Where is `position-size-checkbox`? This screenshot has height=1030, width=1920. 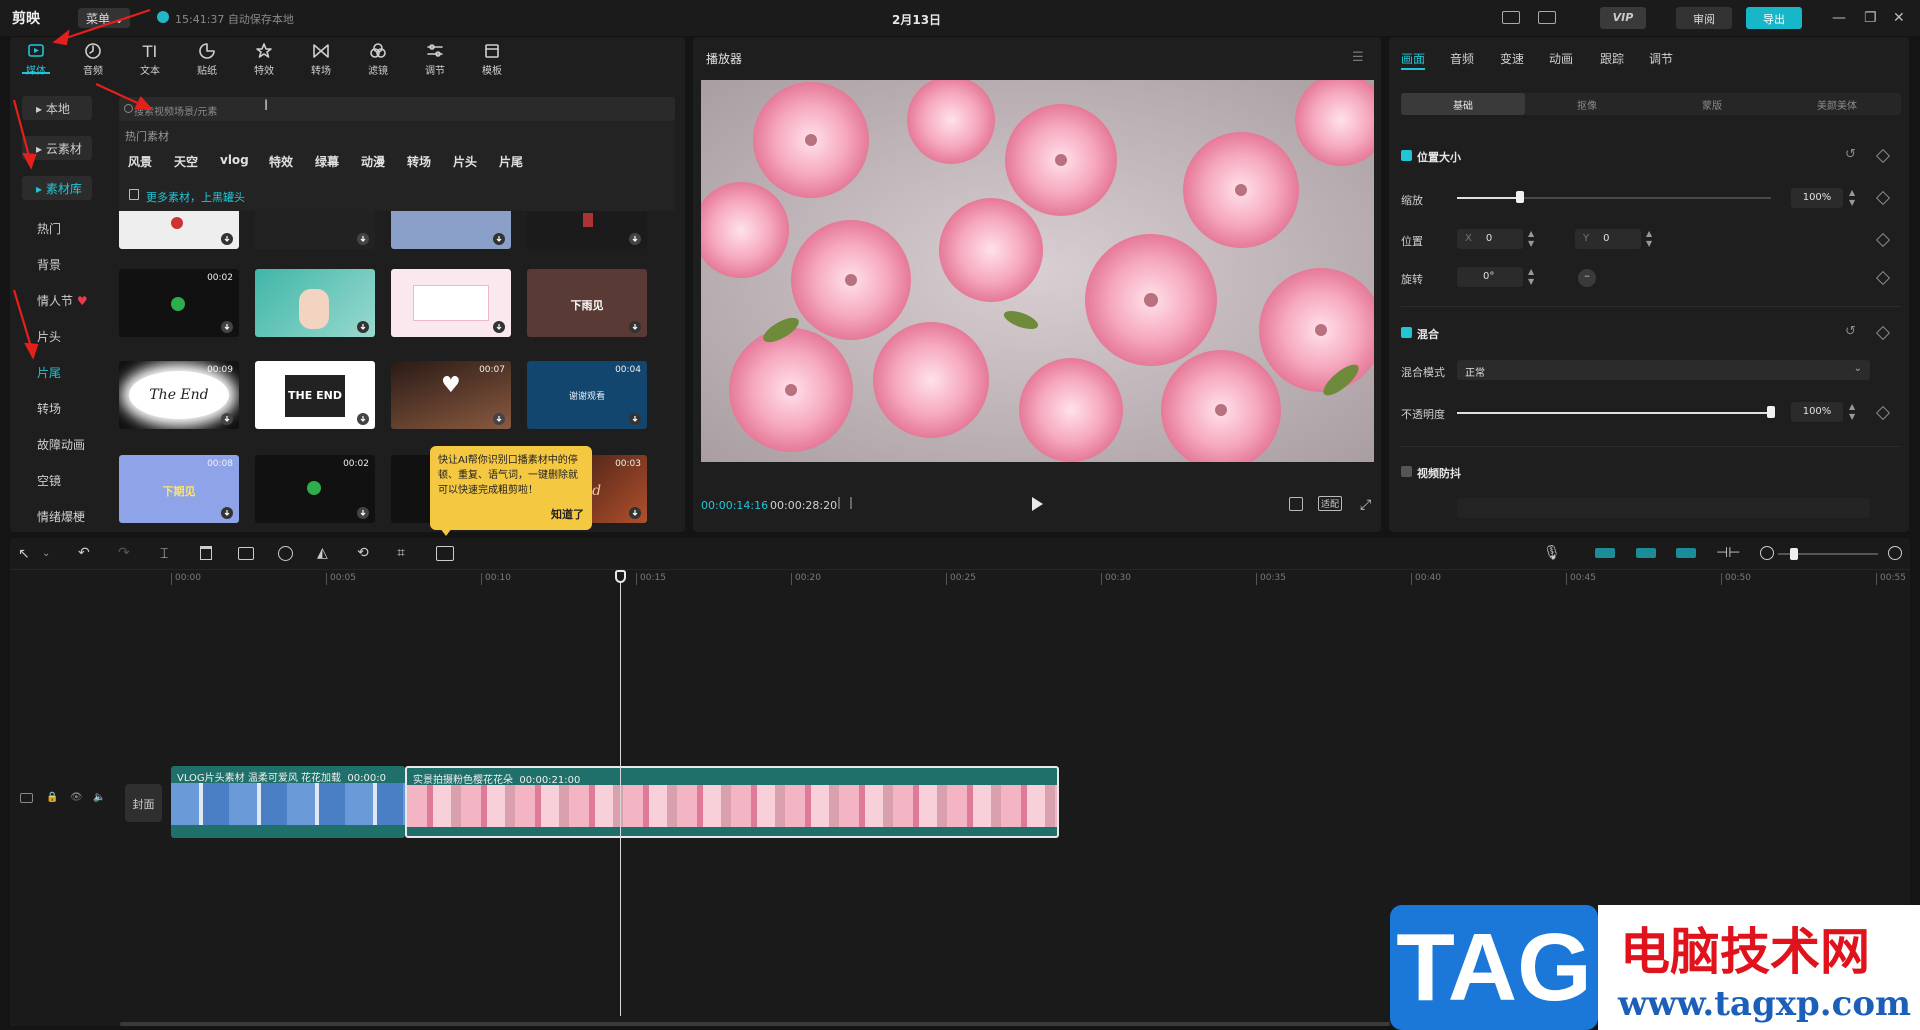 position-size-checkbox is located at coordinates (1406, 155).